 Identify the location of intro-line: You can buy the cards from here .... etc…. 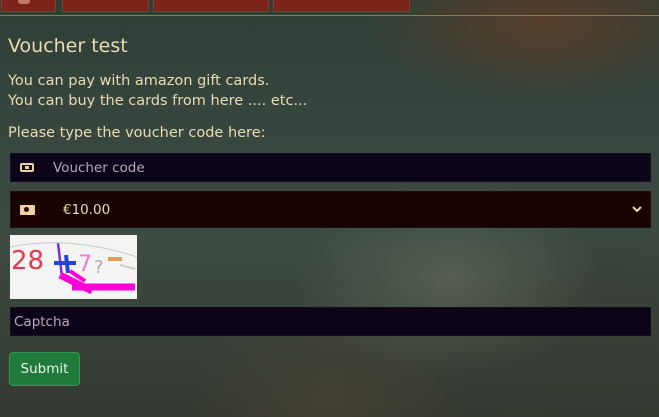
(158, 101).